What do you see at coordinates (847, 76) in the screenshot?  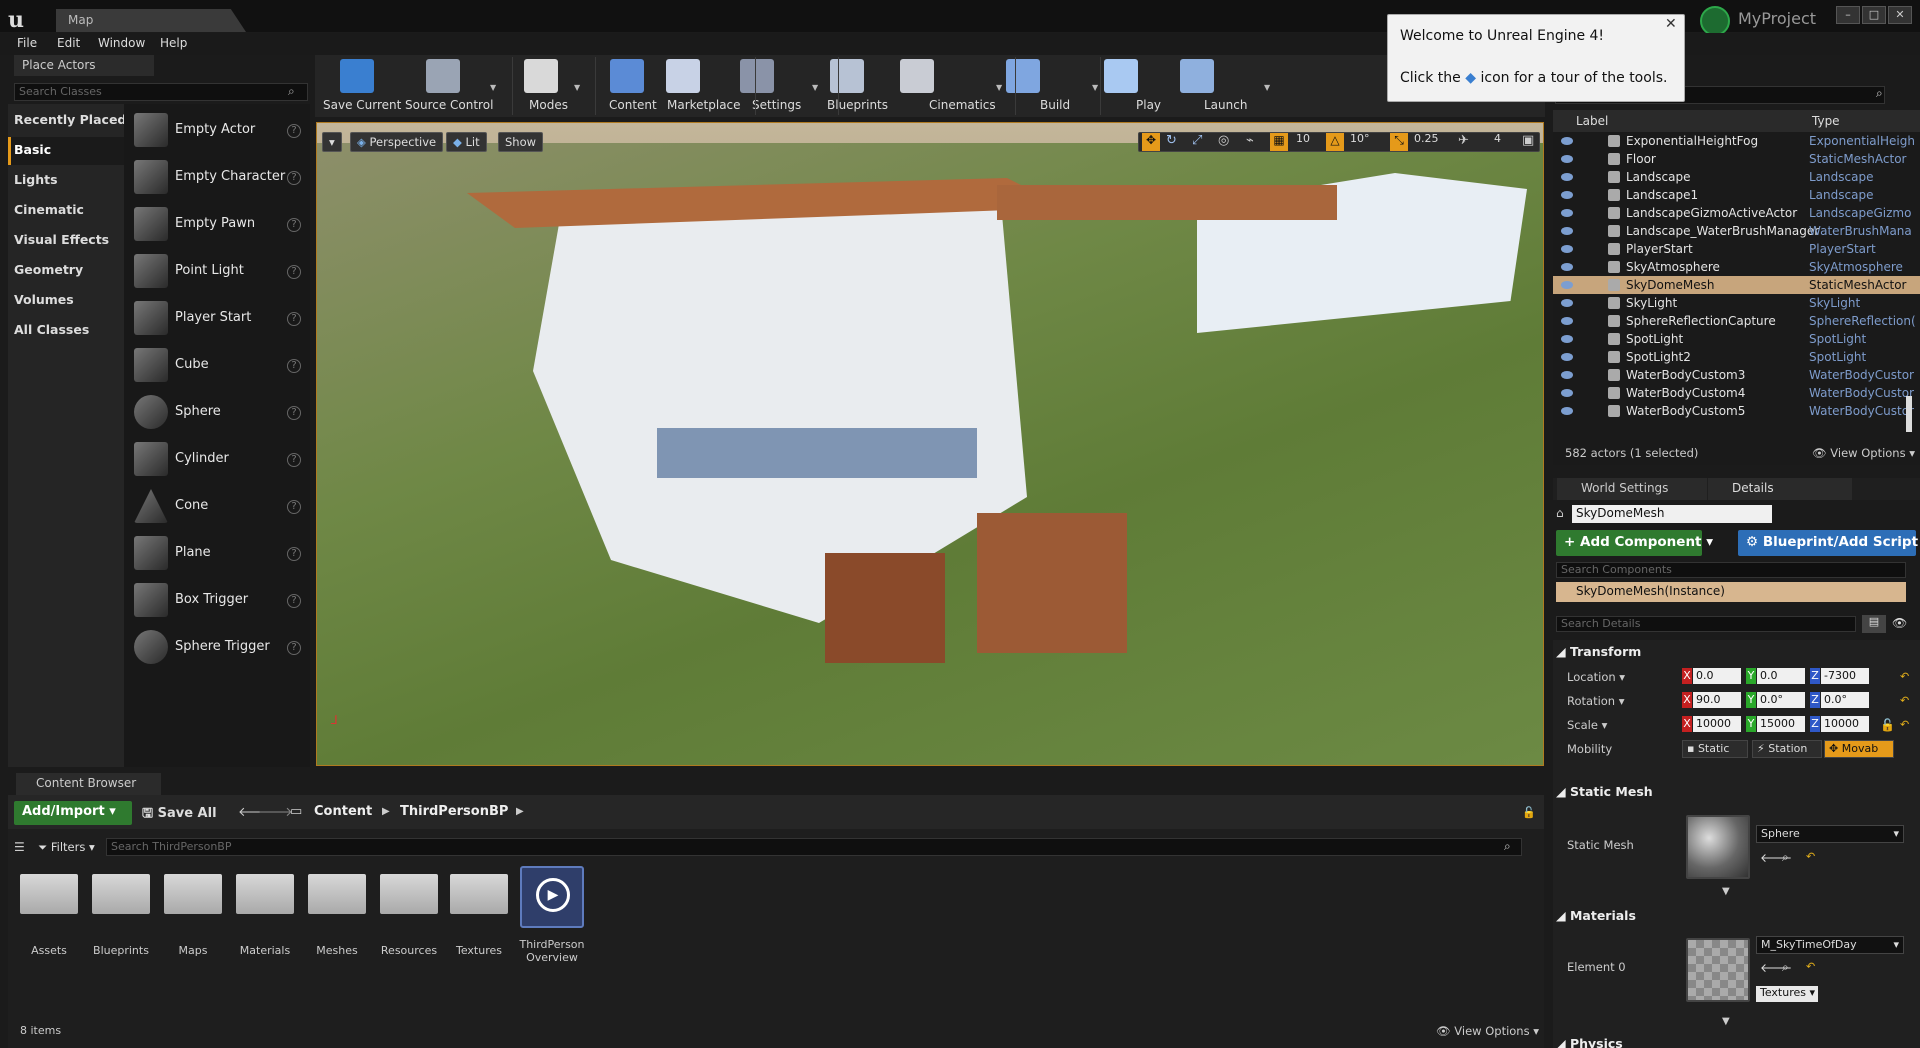 I see `blueprints-icon` at bounding box center [847, 76].